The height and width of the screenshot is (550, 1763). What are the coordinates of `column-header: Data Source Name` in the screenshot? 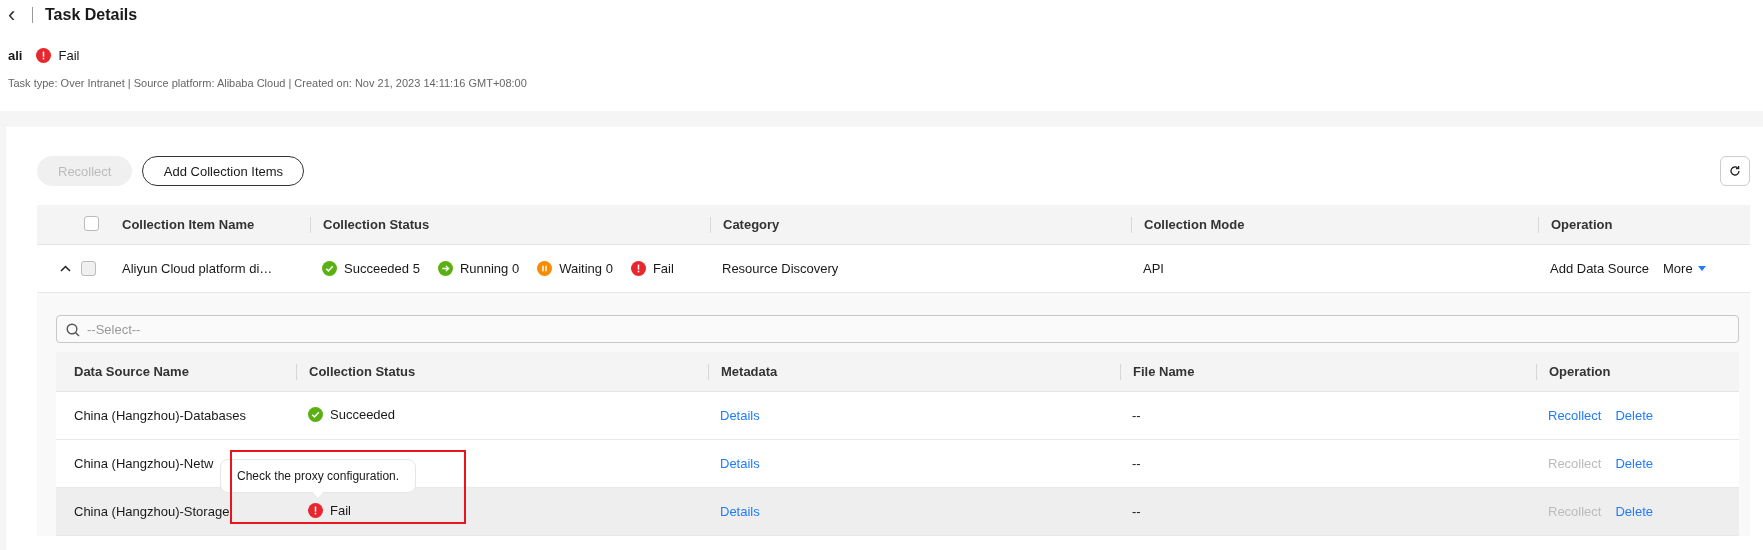 It's located at (131, 371).